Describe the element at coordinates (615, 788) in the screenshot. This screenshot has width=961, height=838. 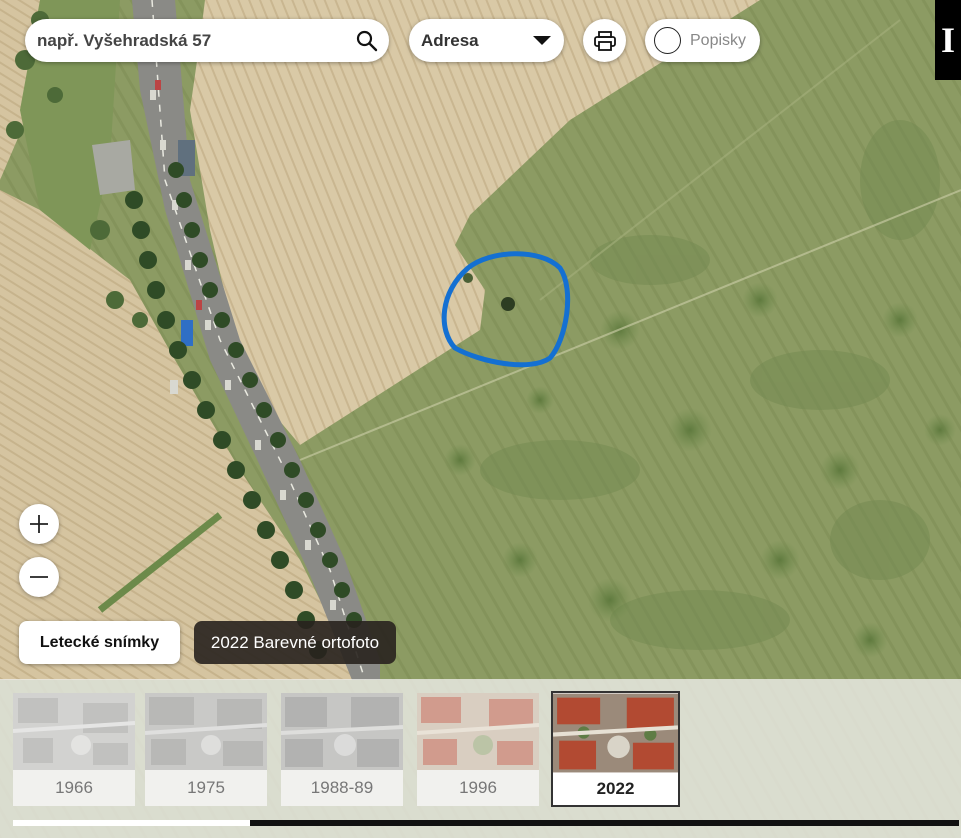
I see `timeline-year-label: 2022` at that location.